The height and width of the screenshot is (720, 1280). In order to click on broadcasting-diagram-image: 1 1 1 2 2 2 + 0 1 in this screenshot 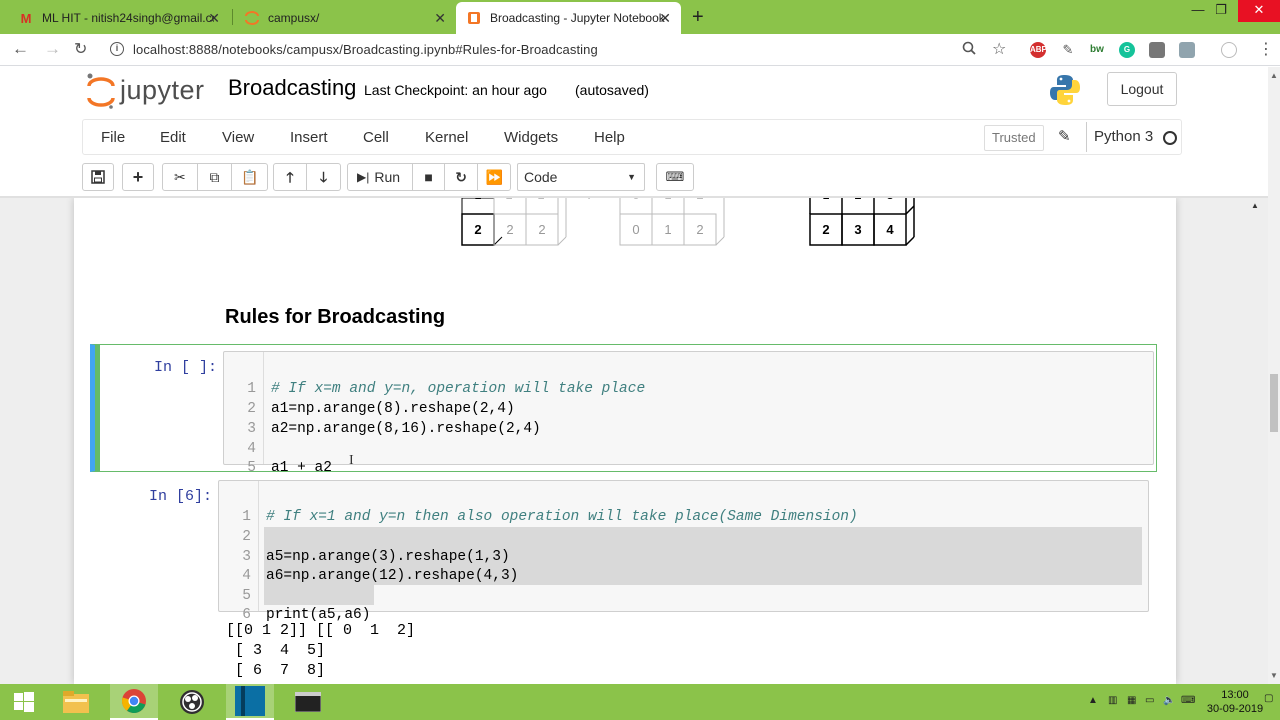, I will do `click(689, 225)`.